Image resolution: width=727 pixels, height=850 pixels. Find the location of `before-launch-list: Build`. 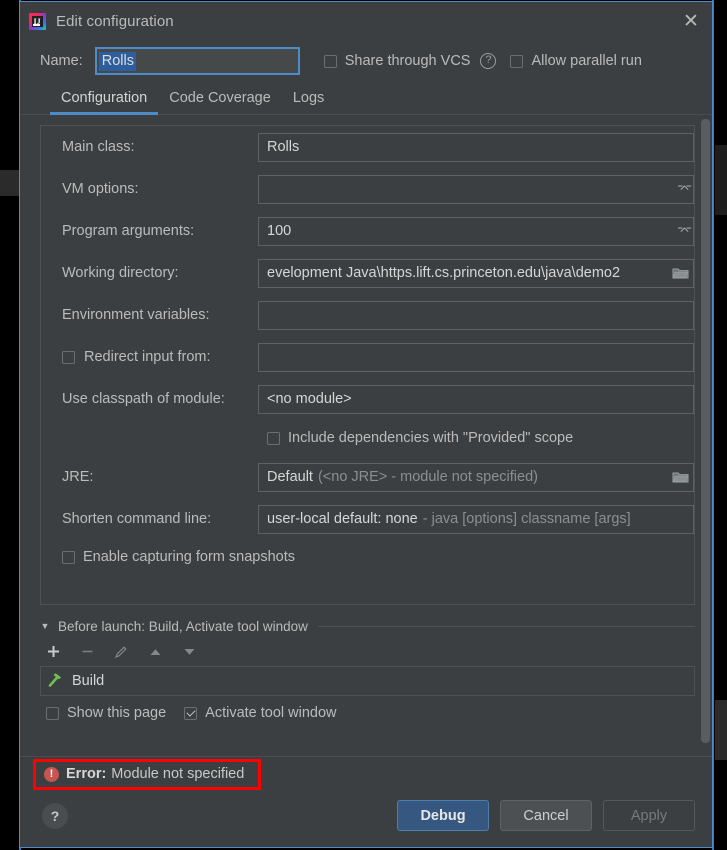

before-launch-list: Build is located at coordinates (367, 681).